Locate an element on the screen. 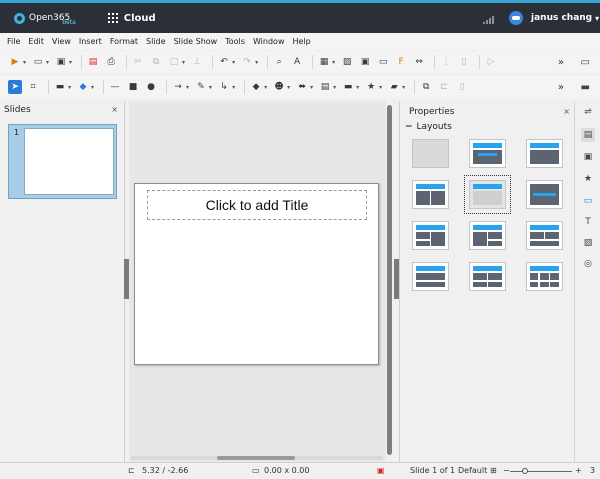 The height and width of the screenshot is (479, 600). layout-title-2-content-and-content is located at coordinates (430, 235).